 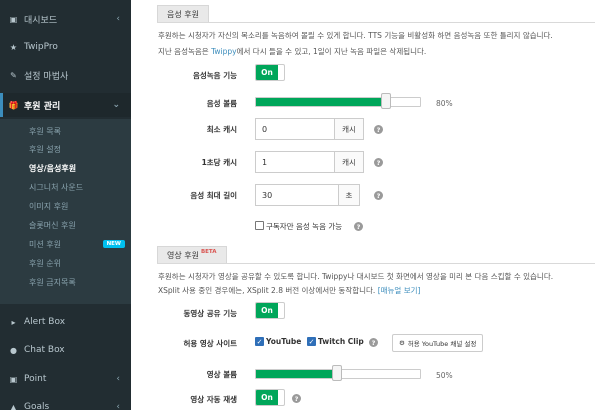 I want to click on submenu-item-mission: 미션 후원 NEW, so click(x=79, y=244).